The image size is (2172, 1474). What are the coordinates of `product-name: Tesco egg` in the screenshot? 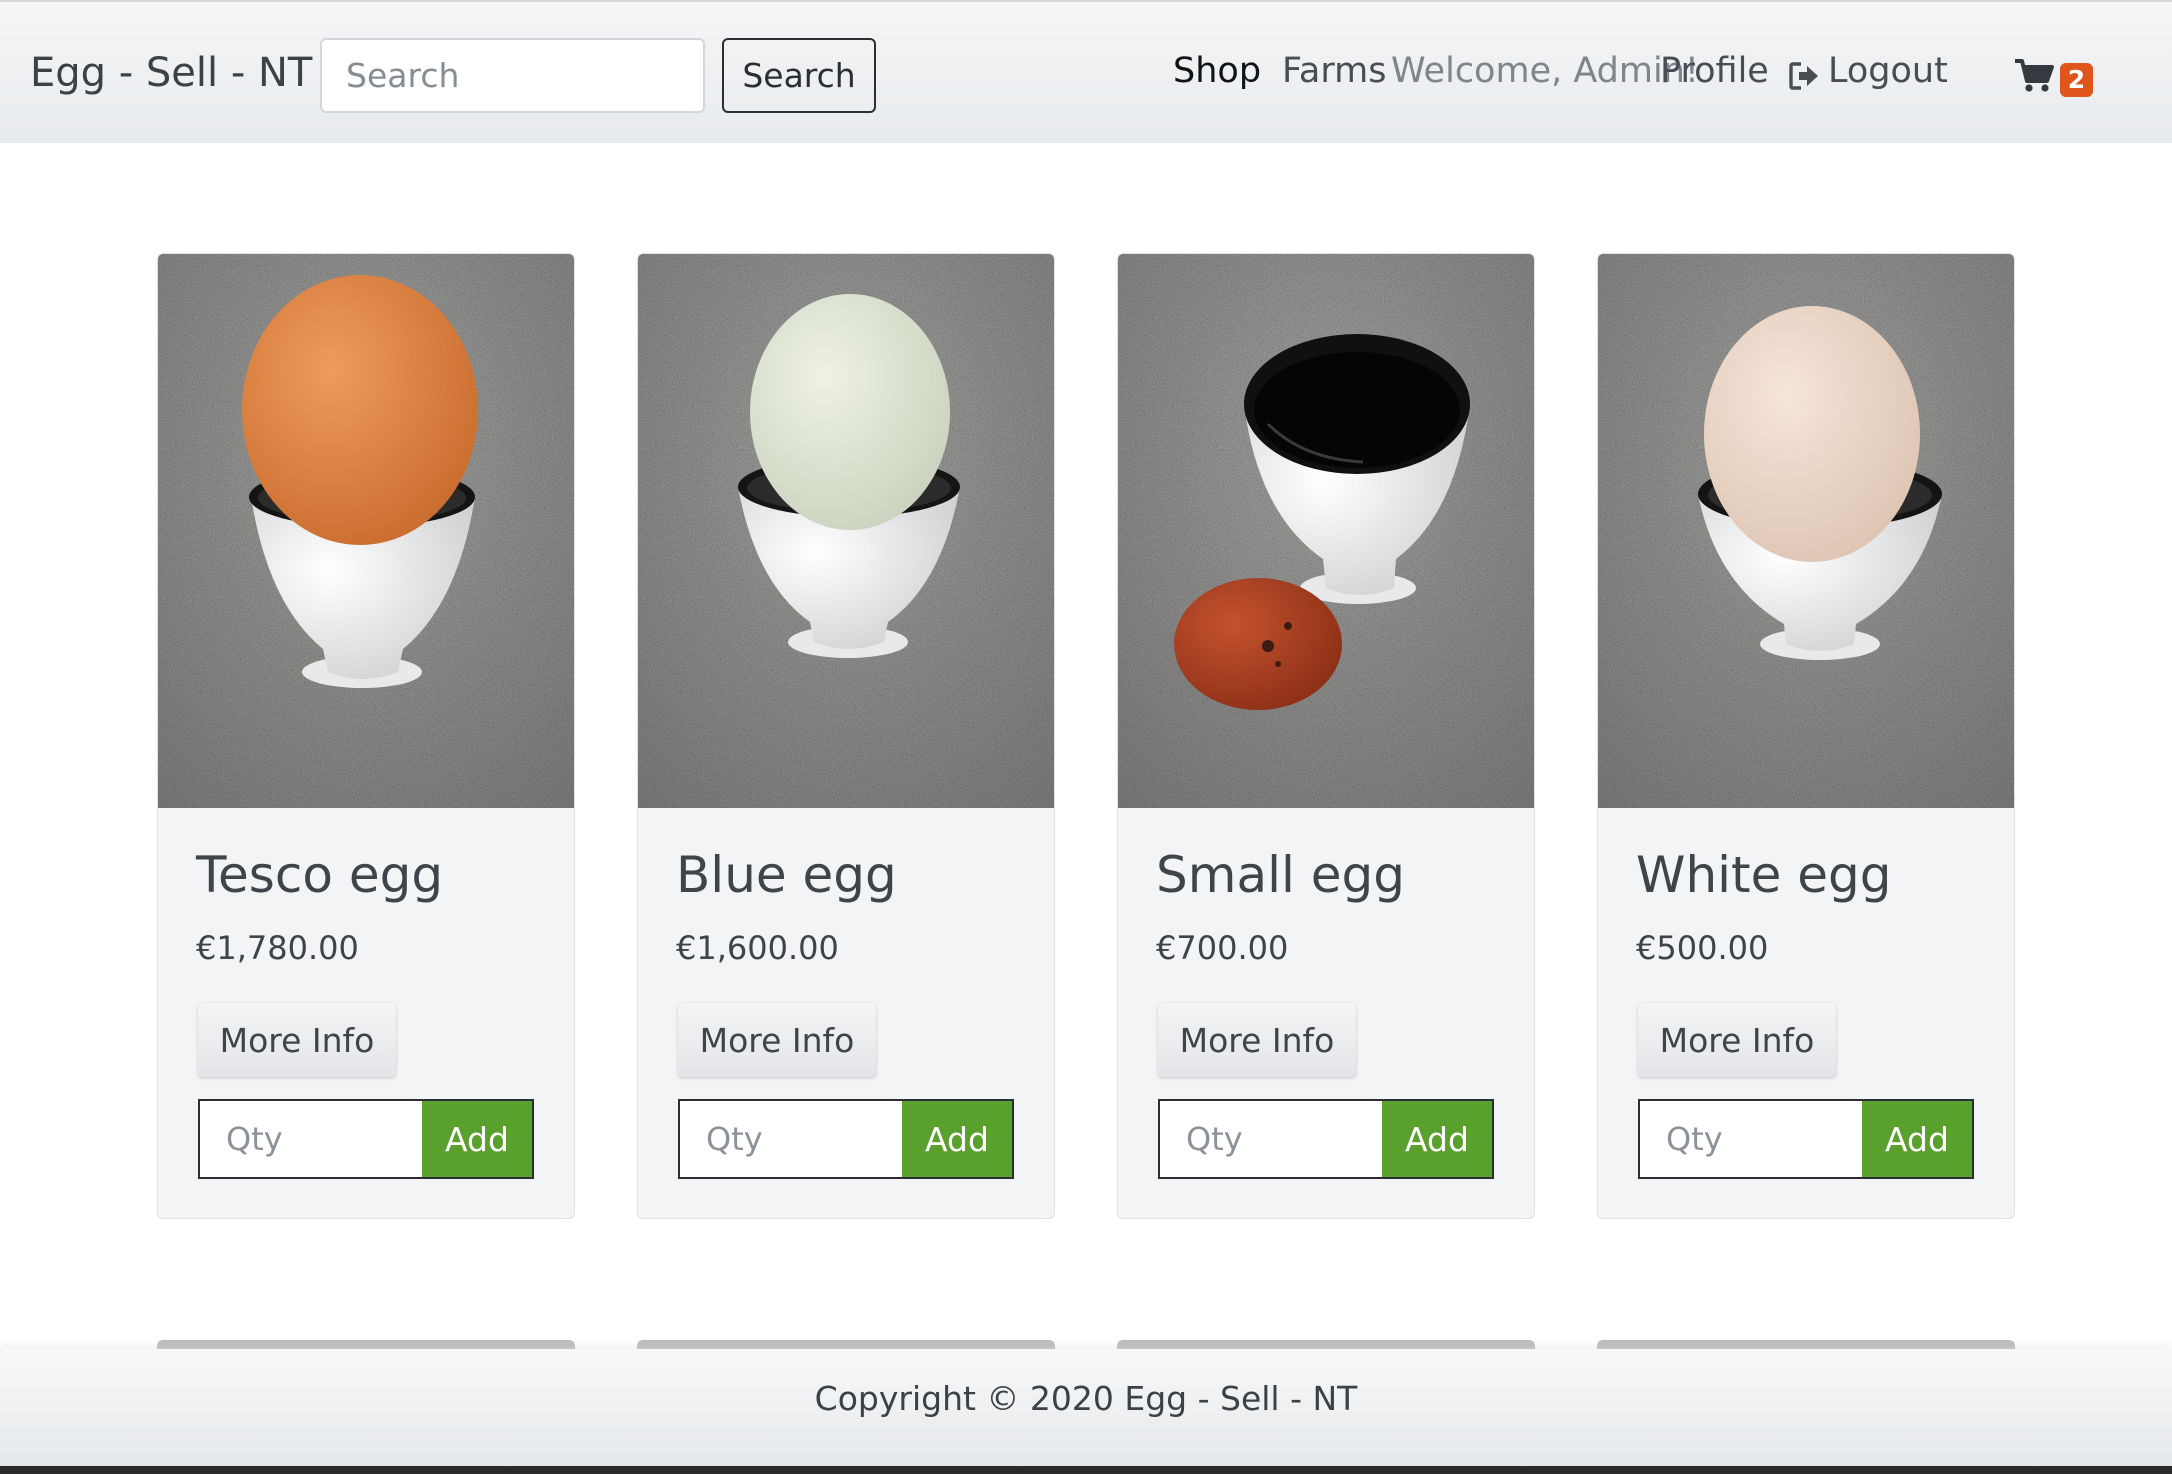 It's located at (320, 875).